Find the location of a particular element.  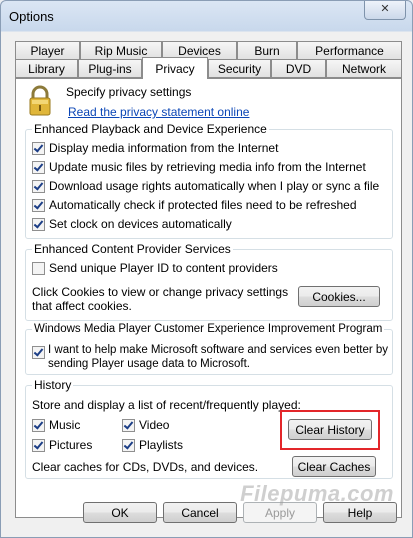

window-title: Options is located at coordinates (31, 16).